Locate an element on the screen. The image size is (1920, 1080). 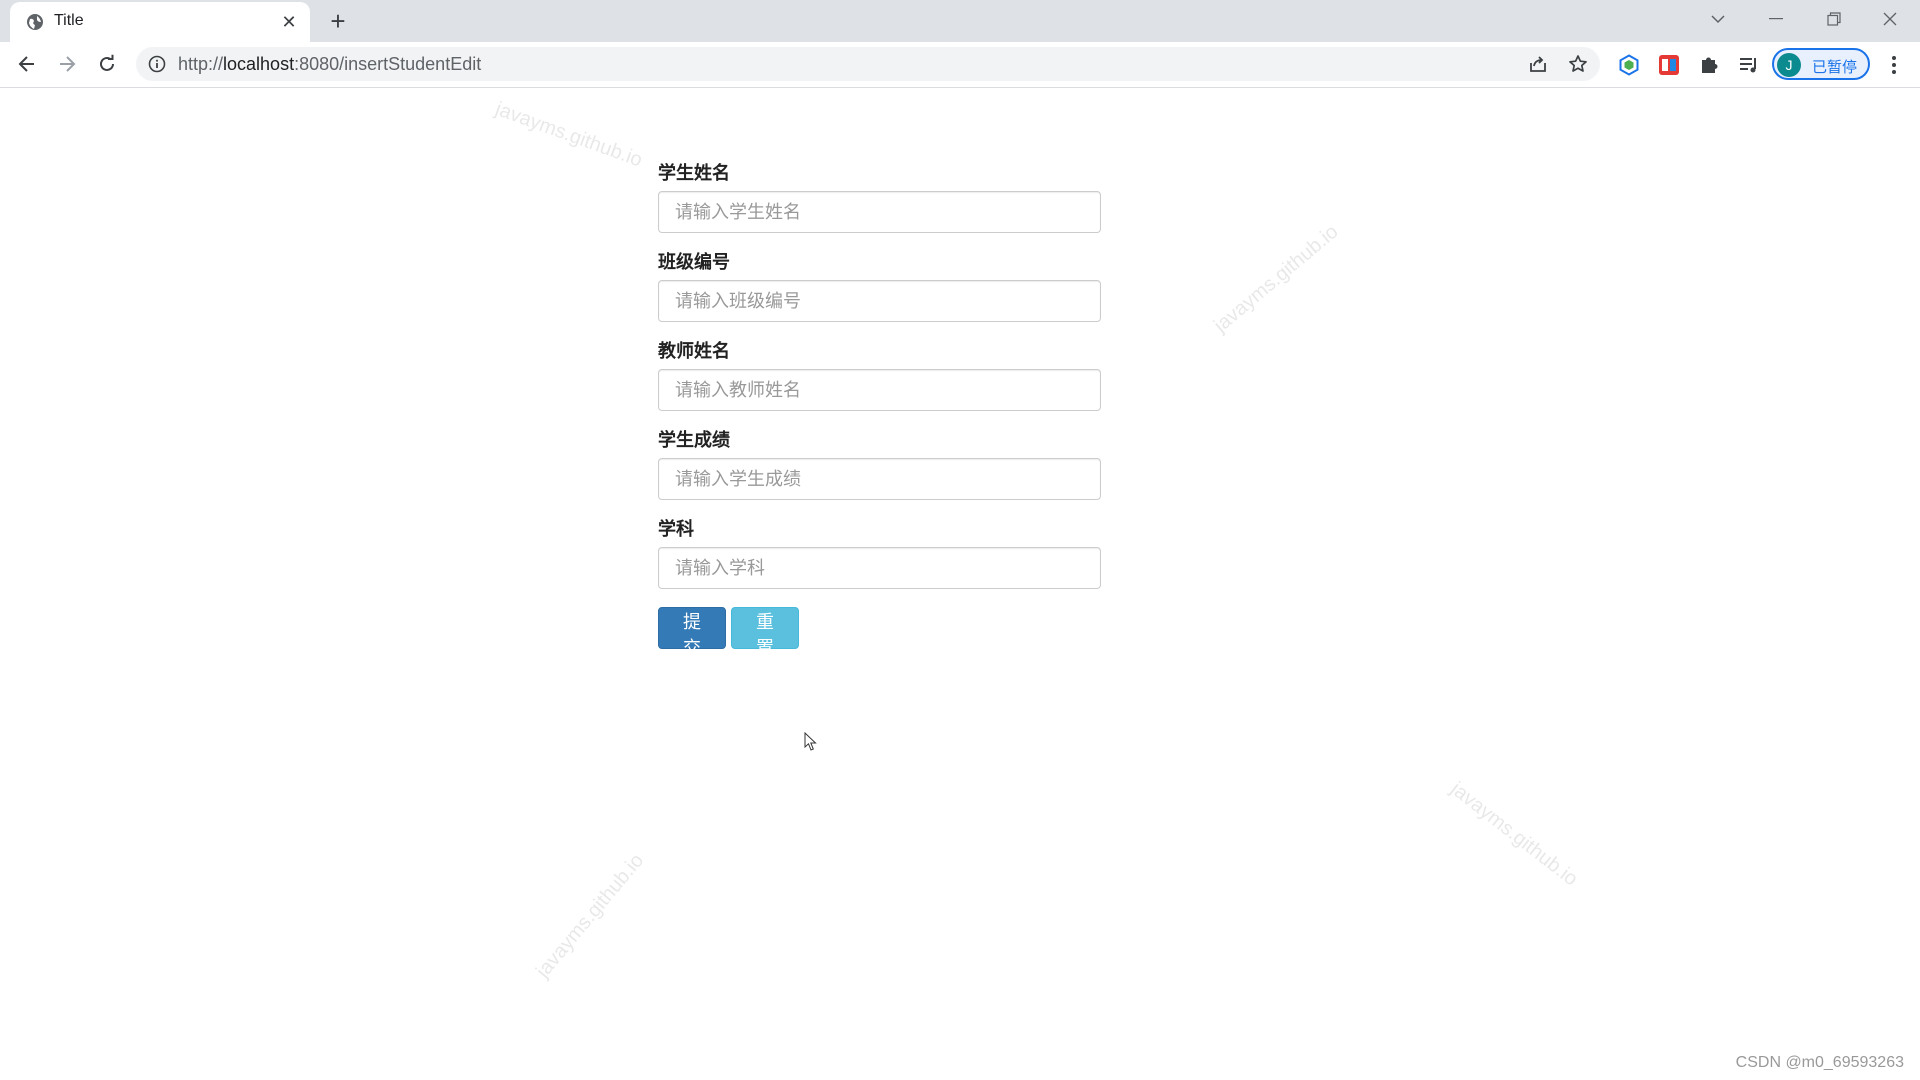
tab-title: Title is located at coordinates (69, 20).